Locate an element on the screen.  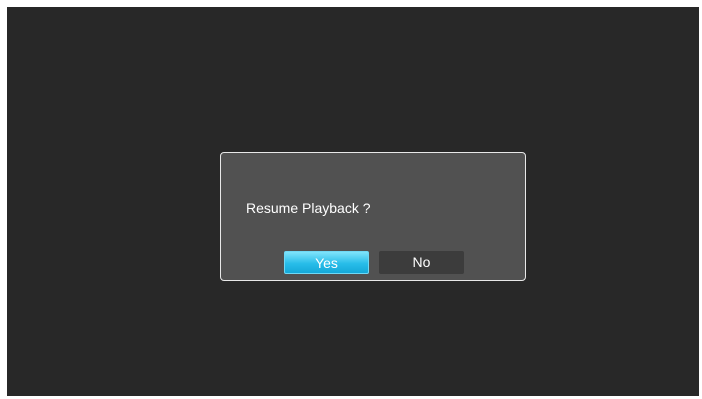
yes-button: Yes is located at coordinates (326, 262).